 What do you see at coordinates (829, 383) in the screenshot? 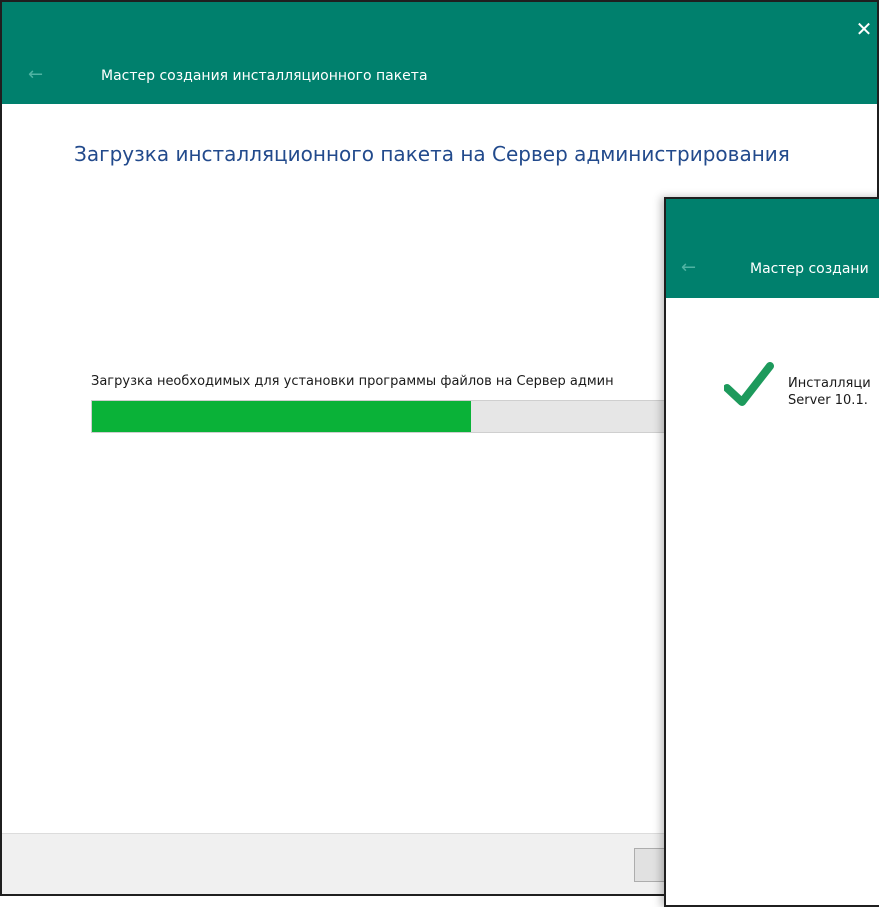
I see `result-message-line: Инсталляци` at bounding box center [829, 383].